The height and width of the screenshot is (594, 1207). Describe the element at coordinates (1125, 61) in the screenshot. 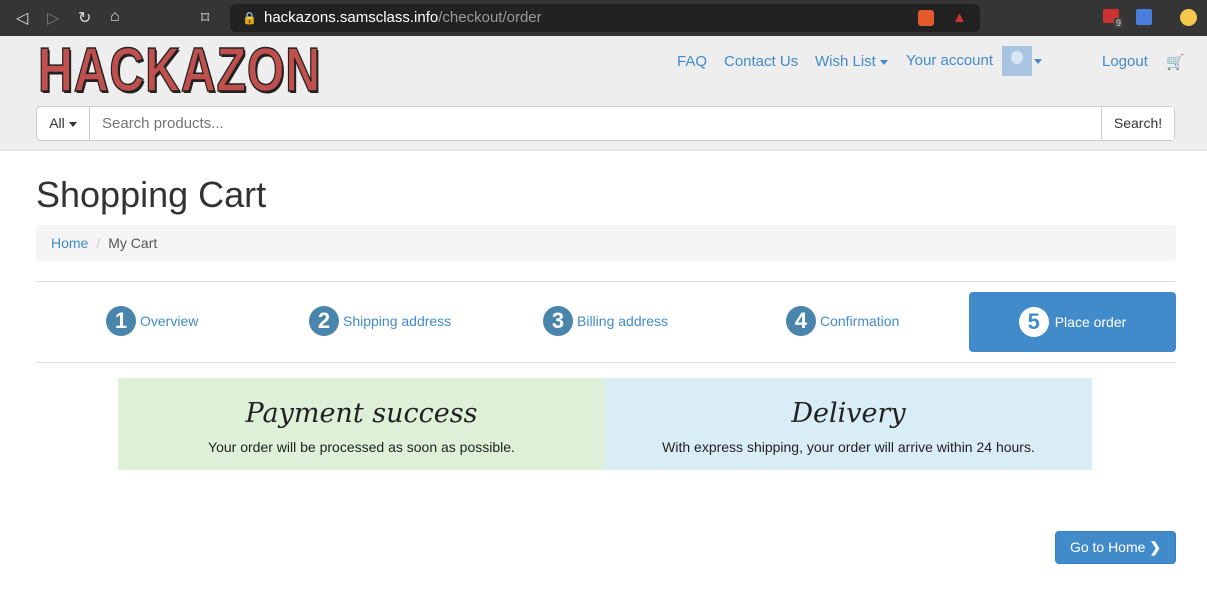

I see `nav-logout: Logout` at that location.